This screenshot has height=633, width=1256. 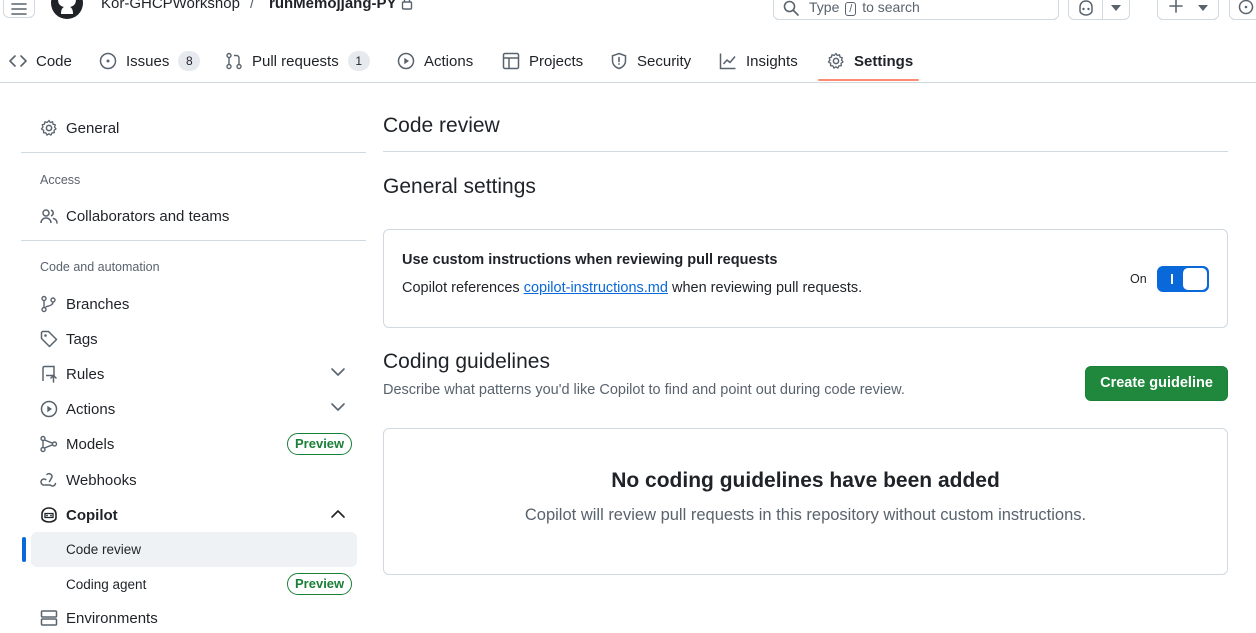 I want to click on github-logo-icon, so click(x=67, y=10).